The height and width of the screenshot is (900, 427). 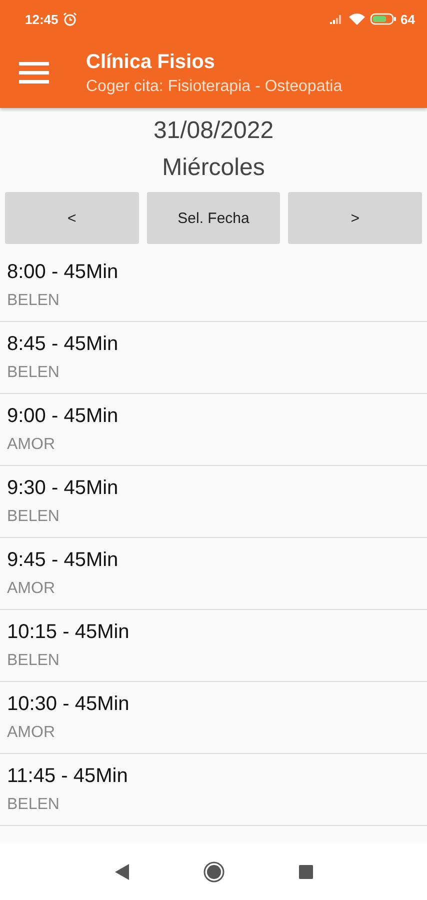 I want to click on nav-button: <, so click(x=72, y=218).